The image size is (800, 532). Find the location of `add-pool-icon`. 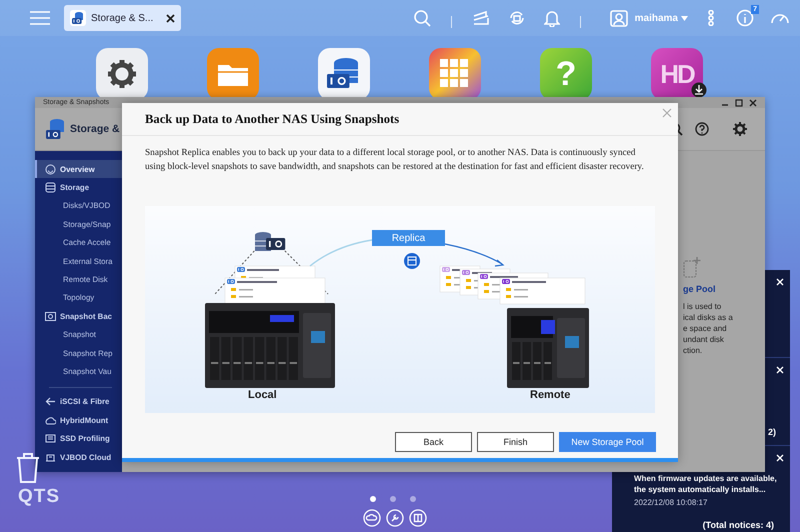

add-pool-icon is located at coordinates (692, 267).